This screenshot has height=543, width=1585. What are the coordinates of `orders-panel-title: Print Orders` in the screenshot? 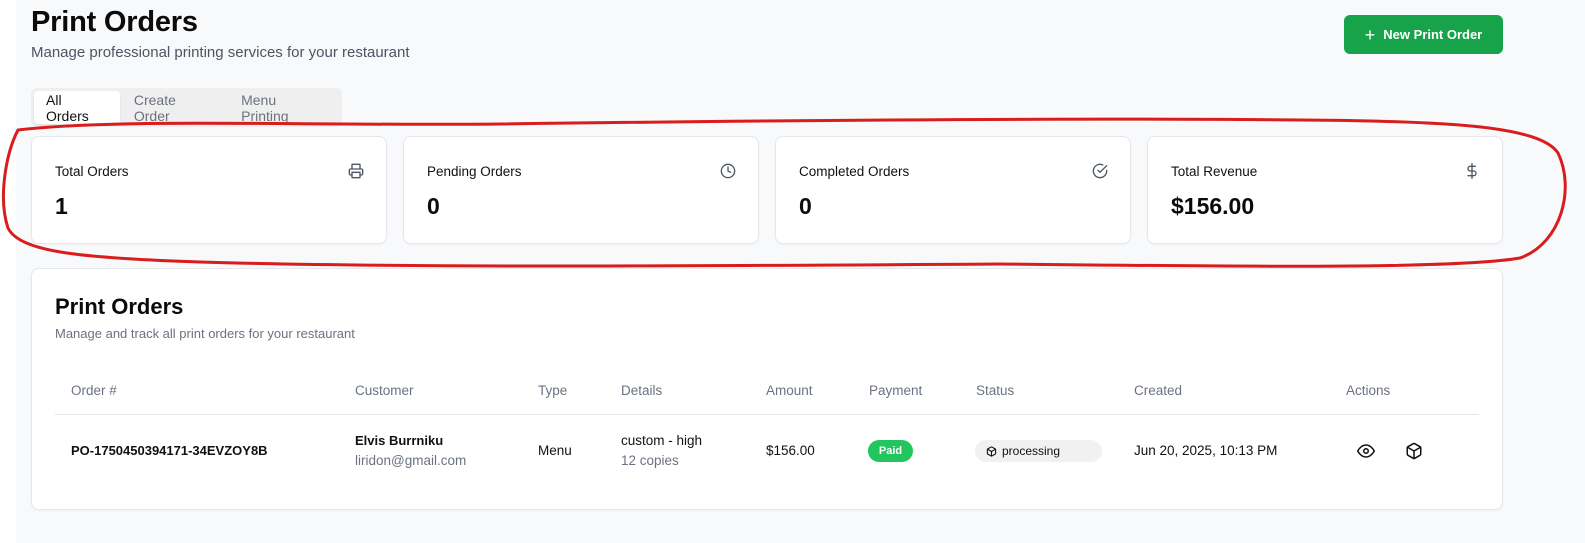 It's located at (119, 306).